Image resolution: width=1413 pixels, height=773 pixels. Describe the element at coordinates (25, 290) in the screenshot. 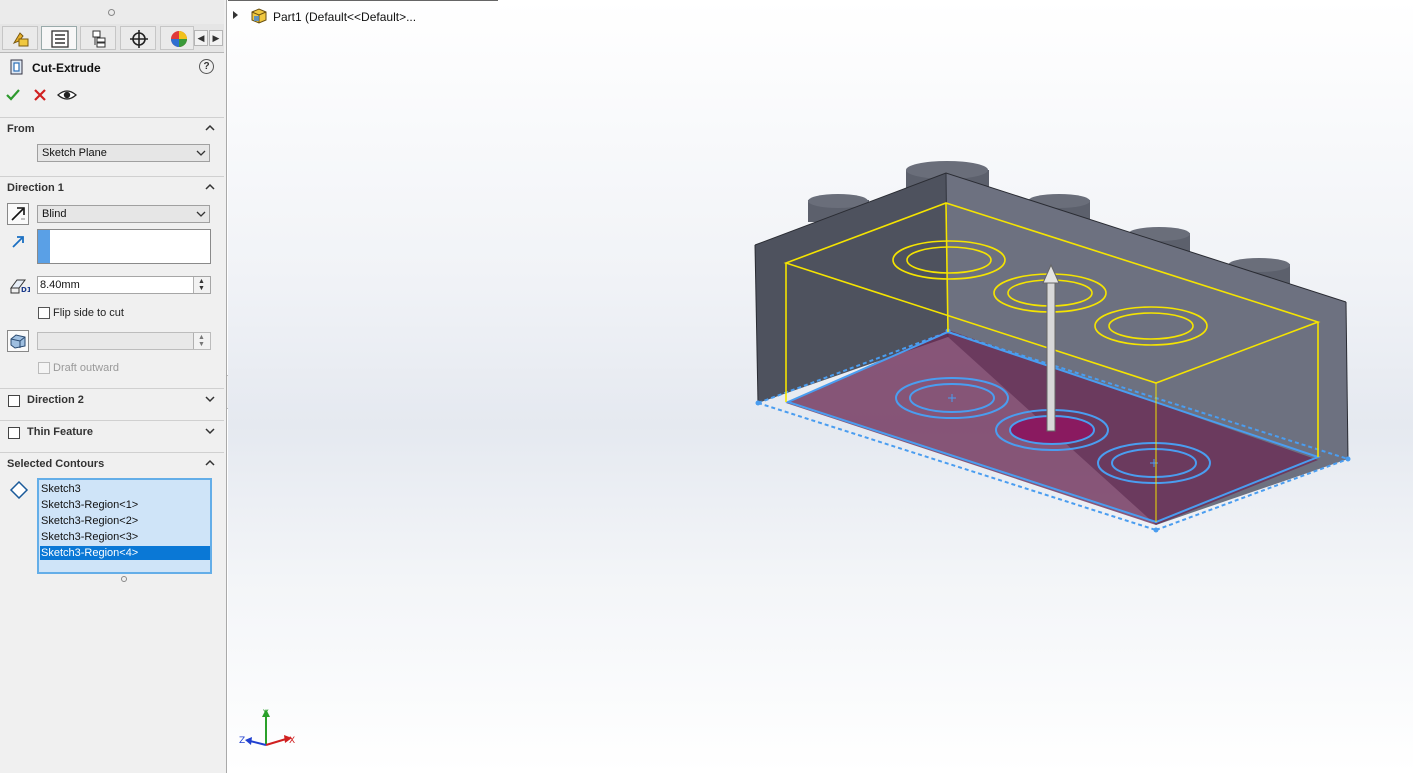

I see `svg-text: D1` at that location.